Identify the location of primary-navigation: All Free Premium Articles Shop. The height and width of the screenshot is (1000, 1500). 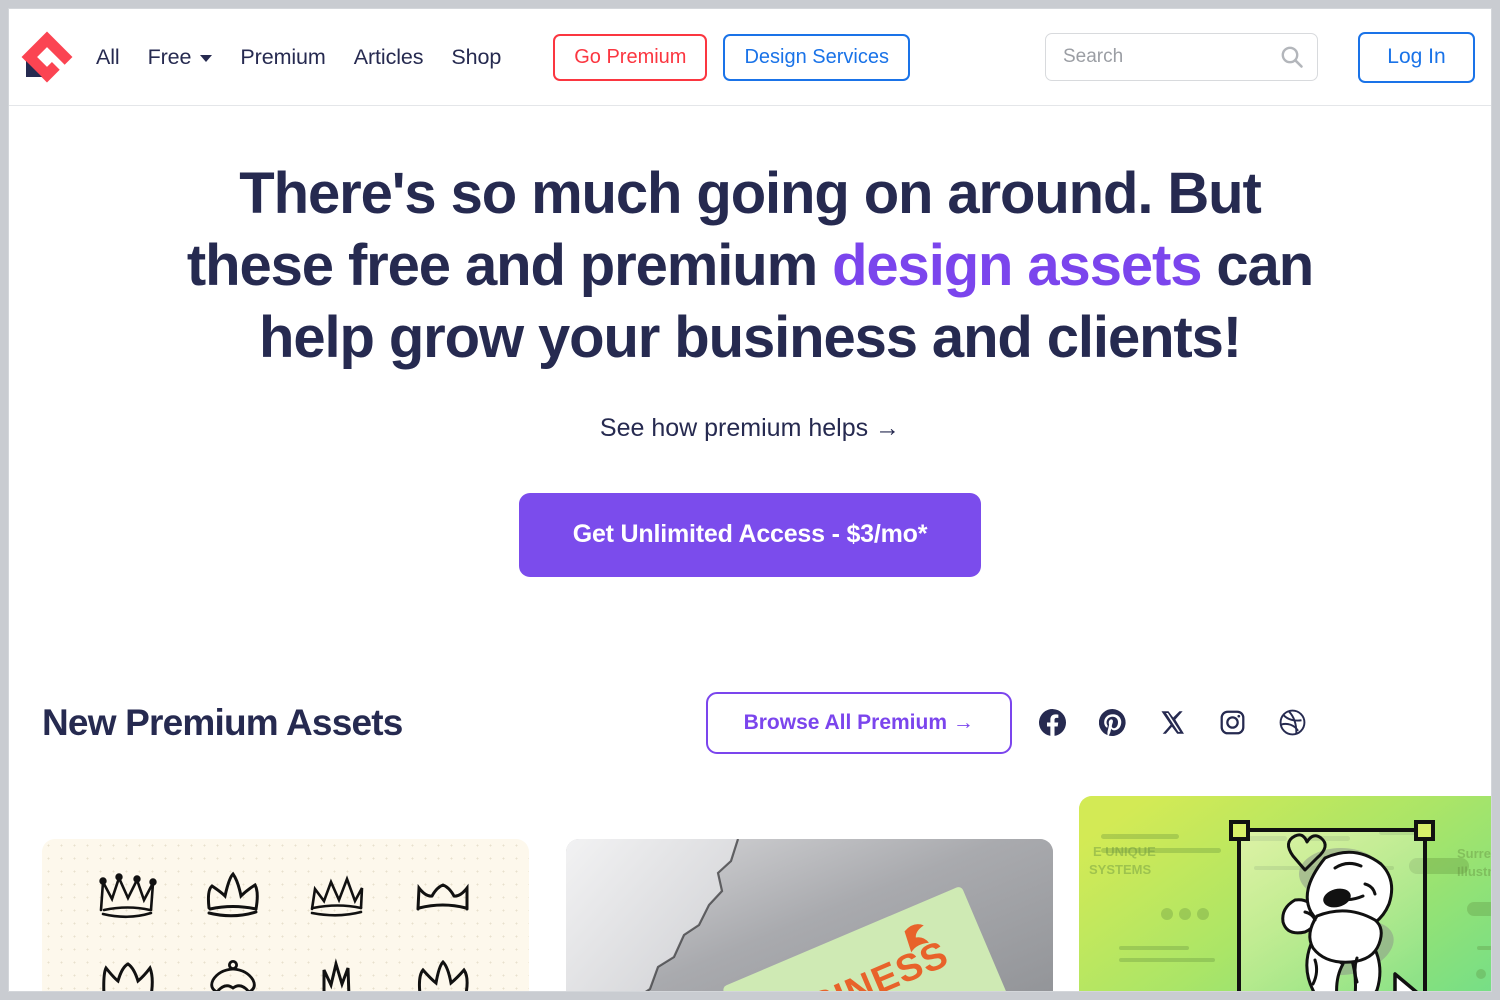
(298, 57).